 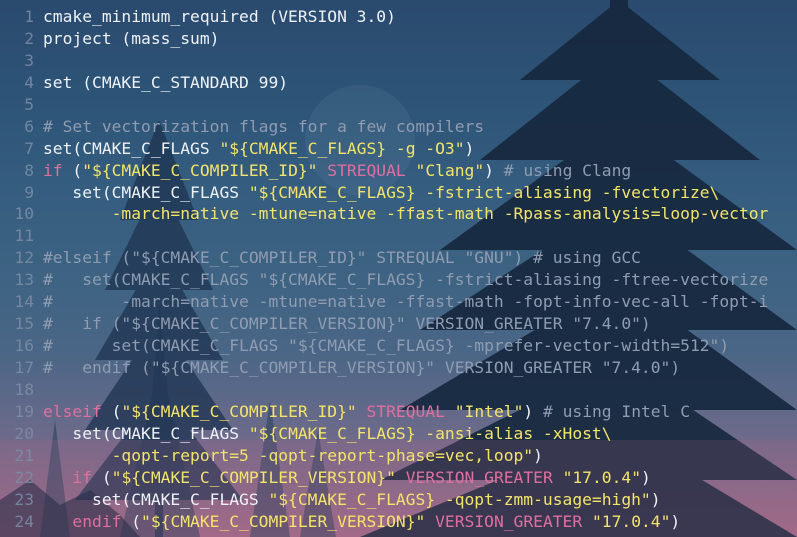 I want to click on string-token: "${CMAKE_C_FLAGS} -g -O3", so click(x=342, y=148).